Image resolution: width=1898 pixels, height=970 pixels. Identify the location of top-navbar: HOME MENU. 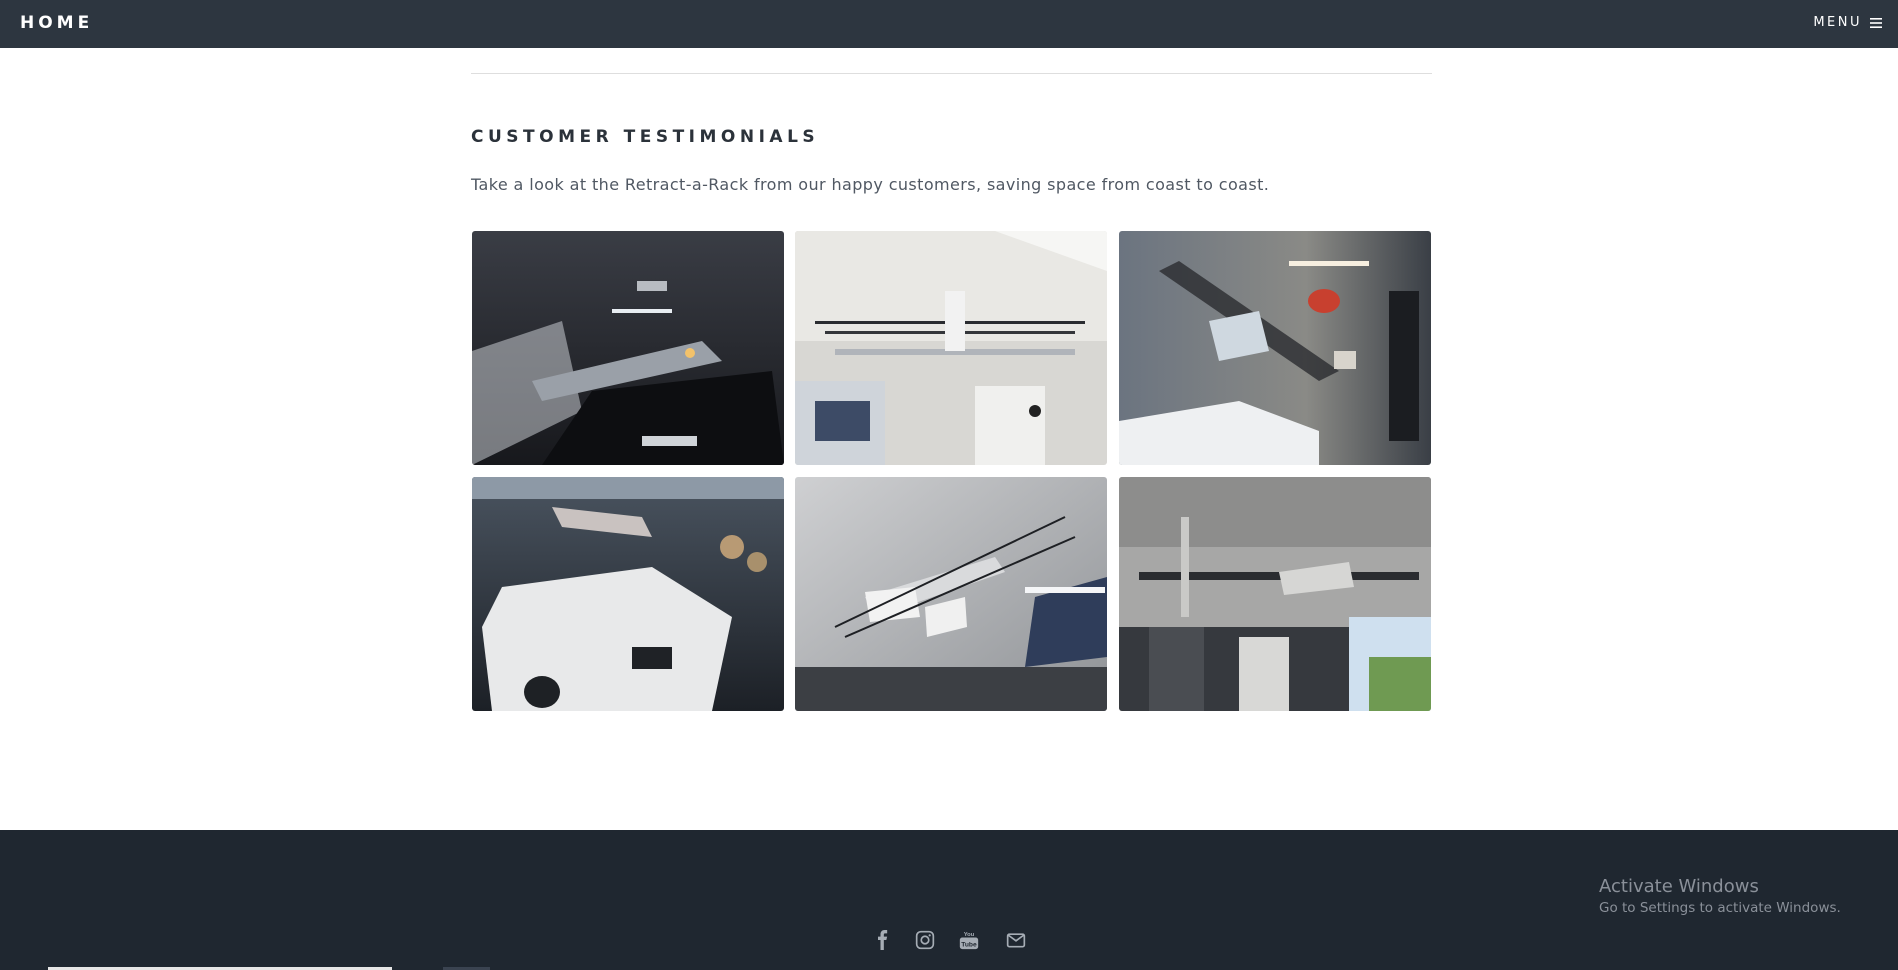
(949, 24).